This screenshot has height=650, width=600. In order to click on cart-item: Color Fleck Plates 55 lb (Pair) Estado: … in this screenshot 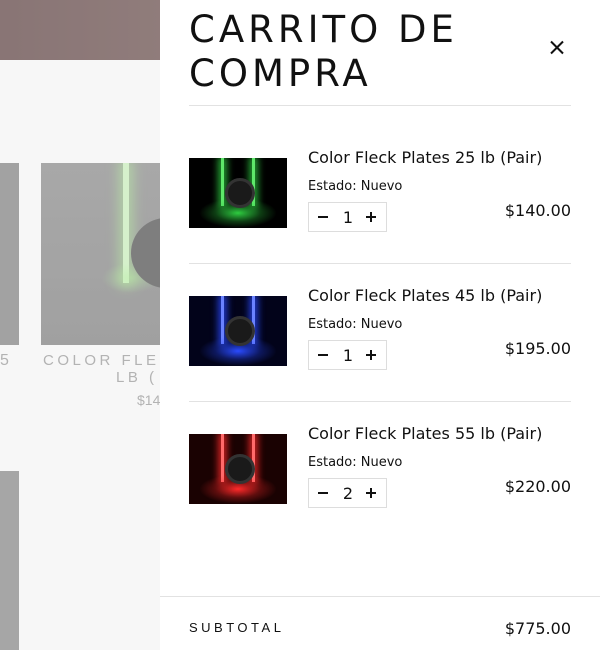, I will do `click(380, 474)`.